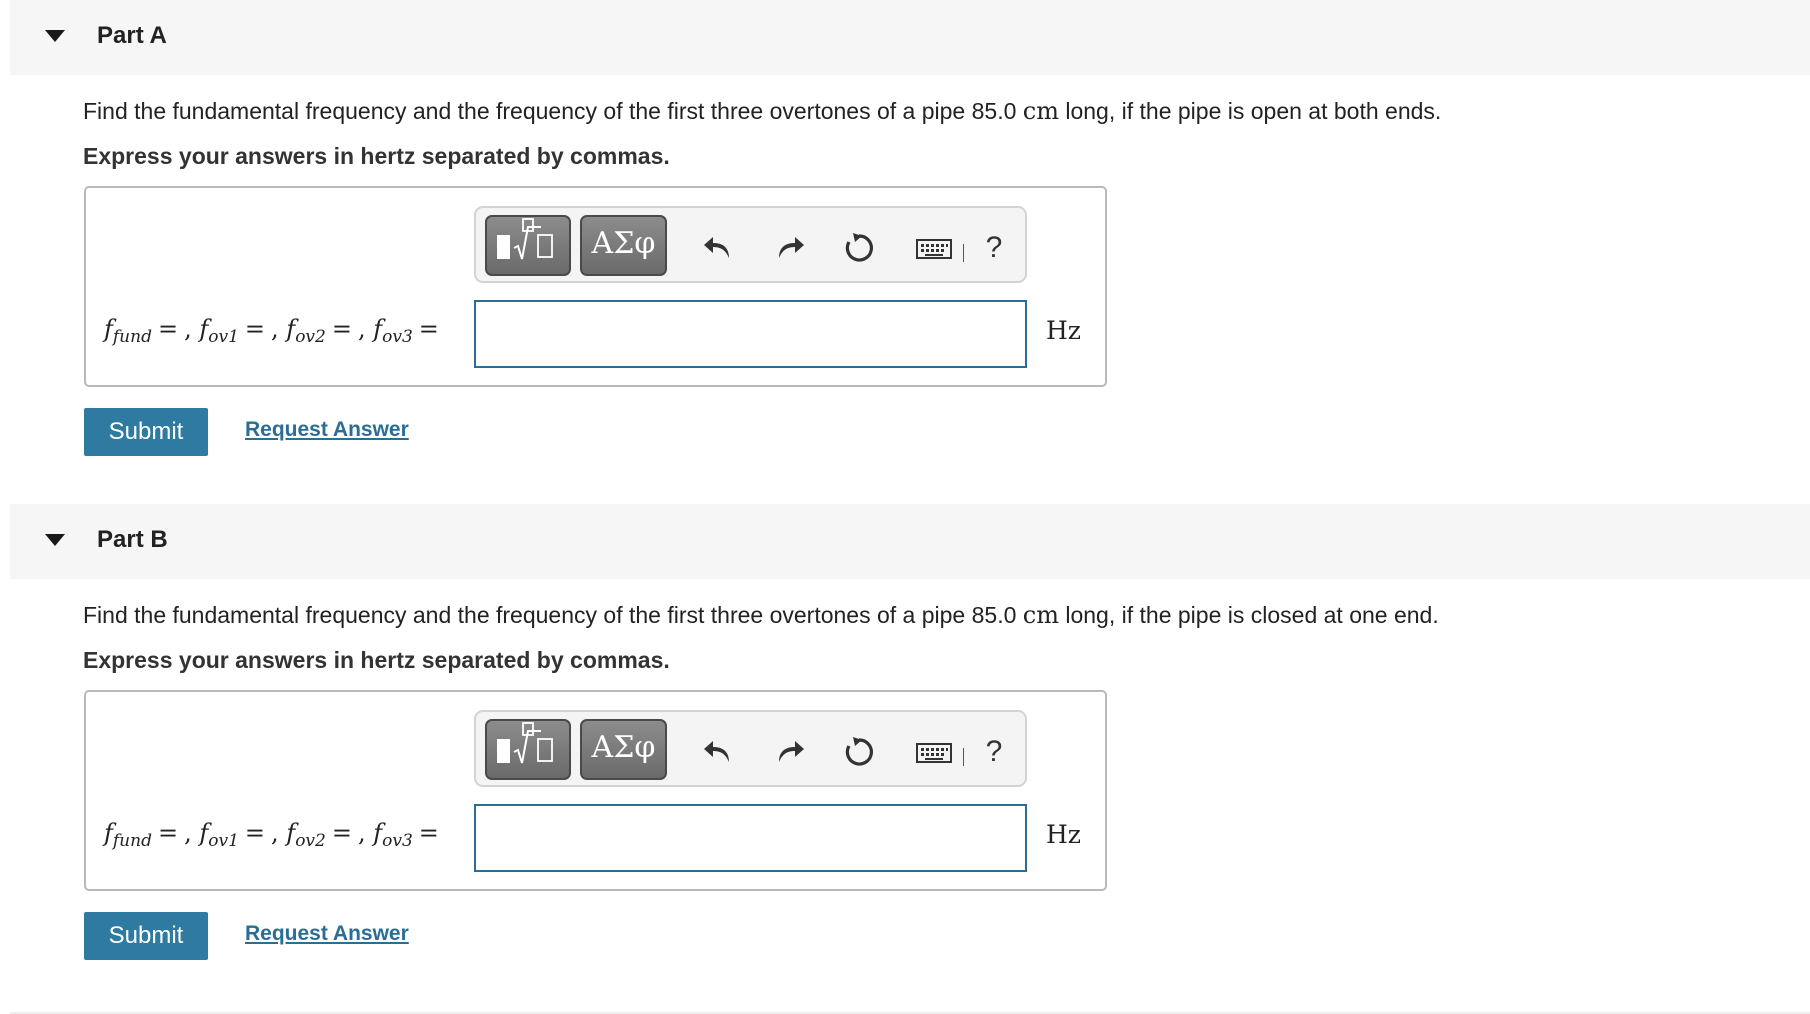  What do you see at coordinates (1250, 111) in the screenshot?
I see `question-text-after: long, if the pipe is open at both ends.` at bounding box center [1250, 111].